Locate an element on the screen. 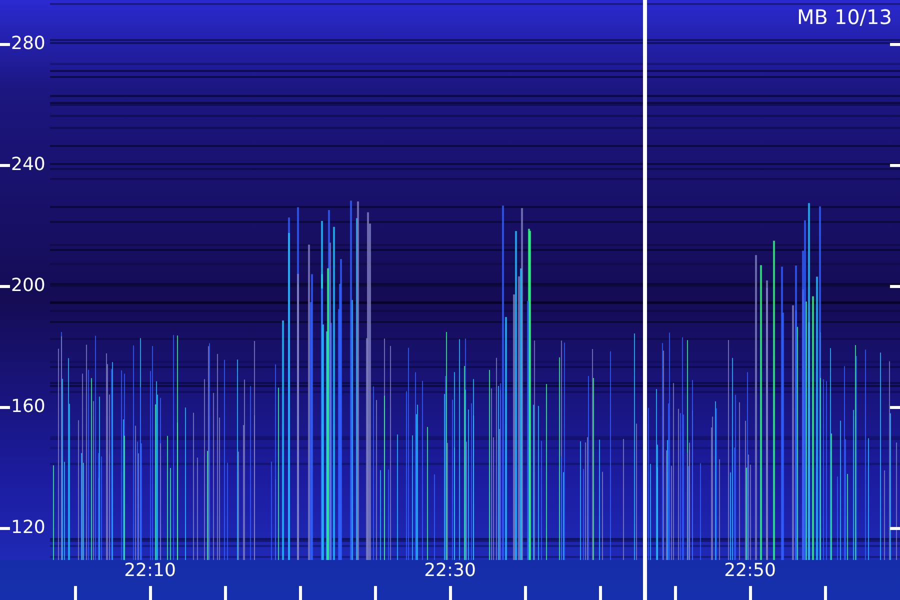 The image size is (900, 600). x-axis-label: 22:50 is located at coordinates (750, 571).